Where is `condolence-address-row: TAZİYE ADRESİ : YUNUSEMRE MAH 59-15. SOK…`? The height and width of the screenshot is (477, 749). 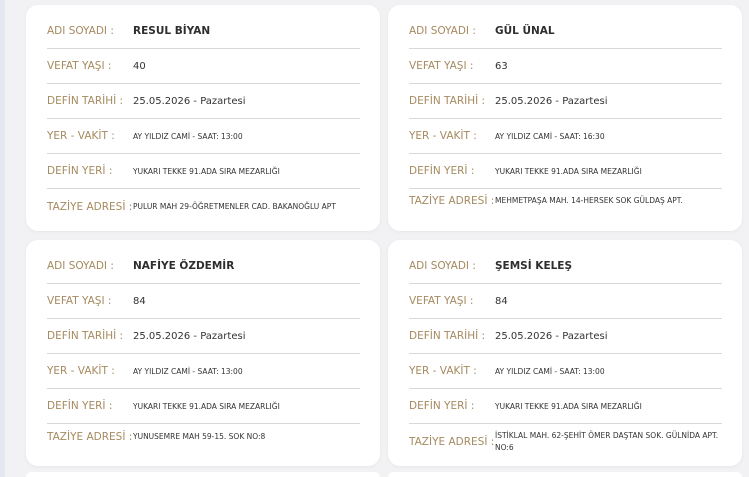 condolence-address-row: TAZİYE ADRESİ : YUNUSEMRE MAH 59-15. SOK… is located at coordinates (203, 436).